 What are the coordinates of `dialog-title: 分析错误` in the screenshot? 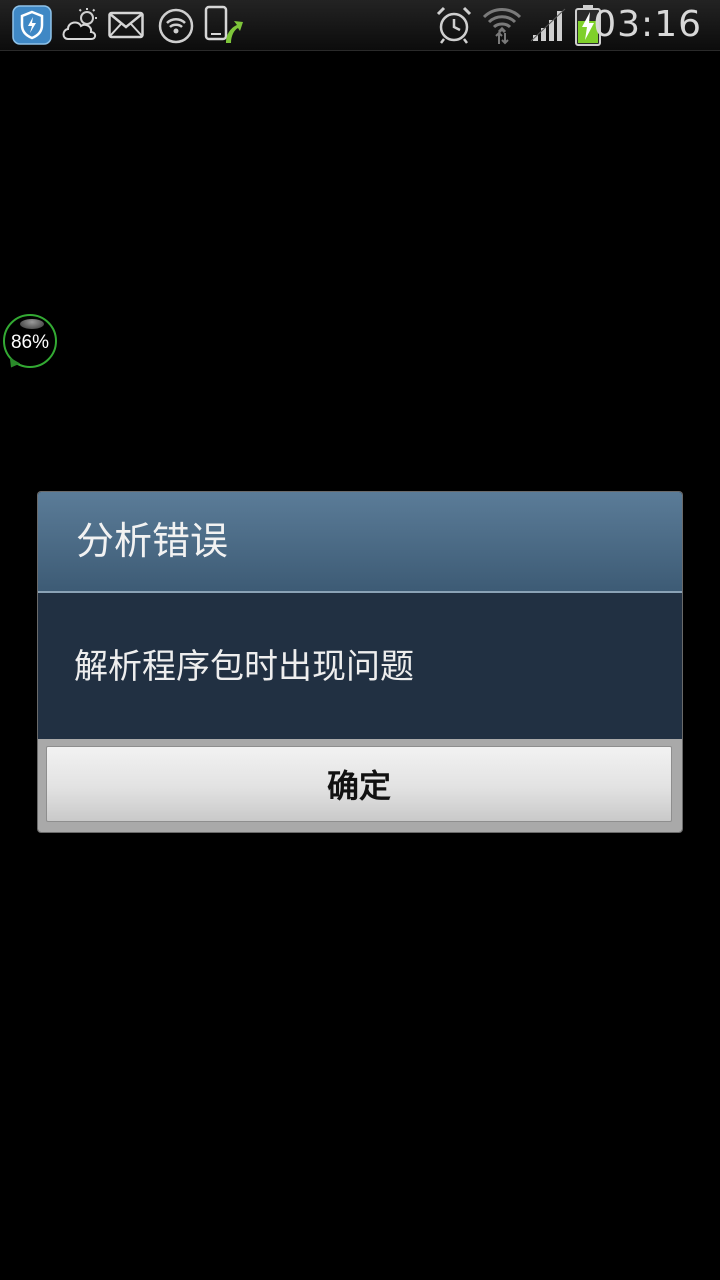 It's located at (152, 541).